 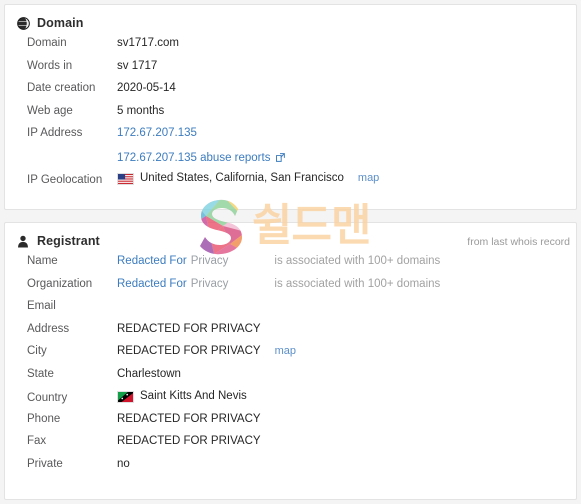 What do you see at coordinates (47, 398) in the screenshot?
I see `row-label: Country` at bounding box center [47, 398].